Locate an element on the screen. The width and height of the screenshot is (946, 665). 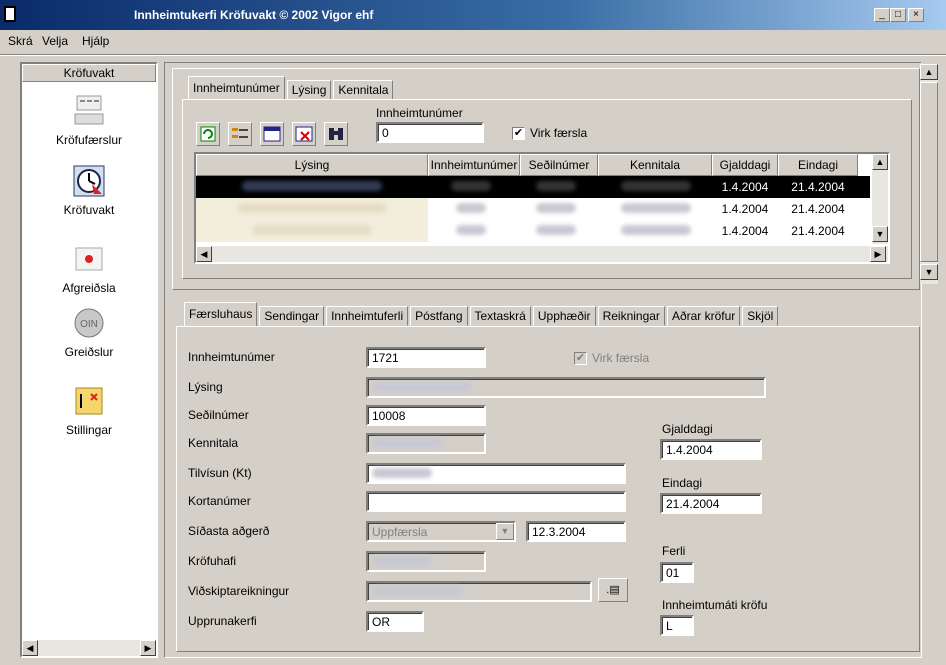
tab-innheimtuferli: Innheimtuferli is located at coordinates (367, 316).